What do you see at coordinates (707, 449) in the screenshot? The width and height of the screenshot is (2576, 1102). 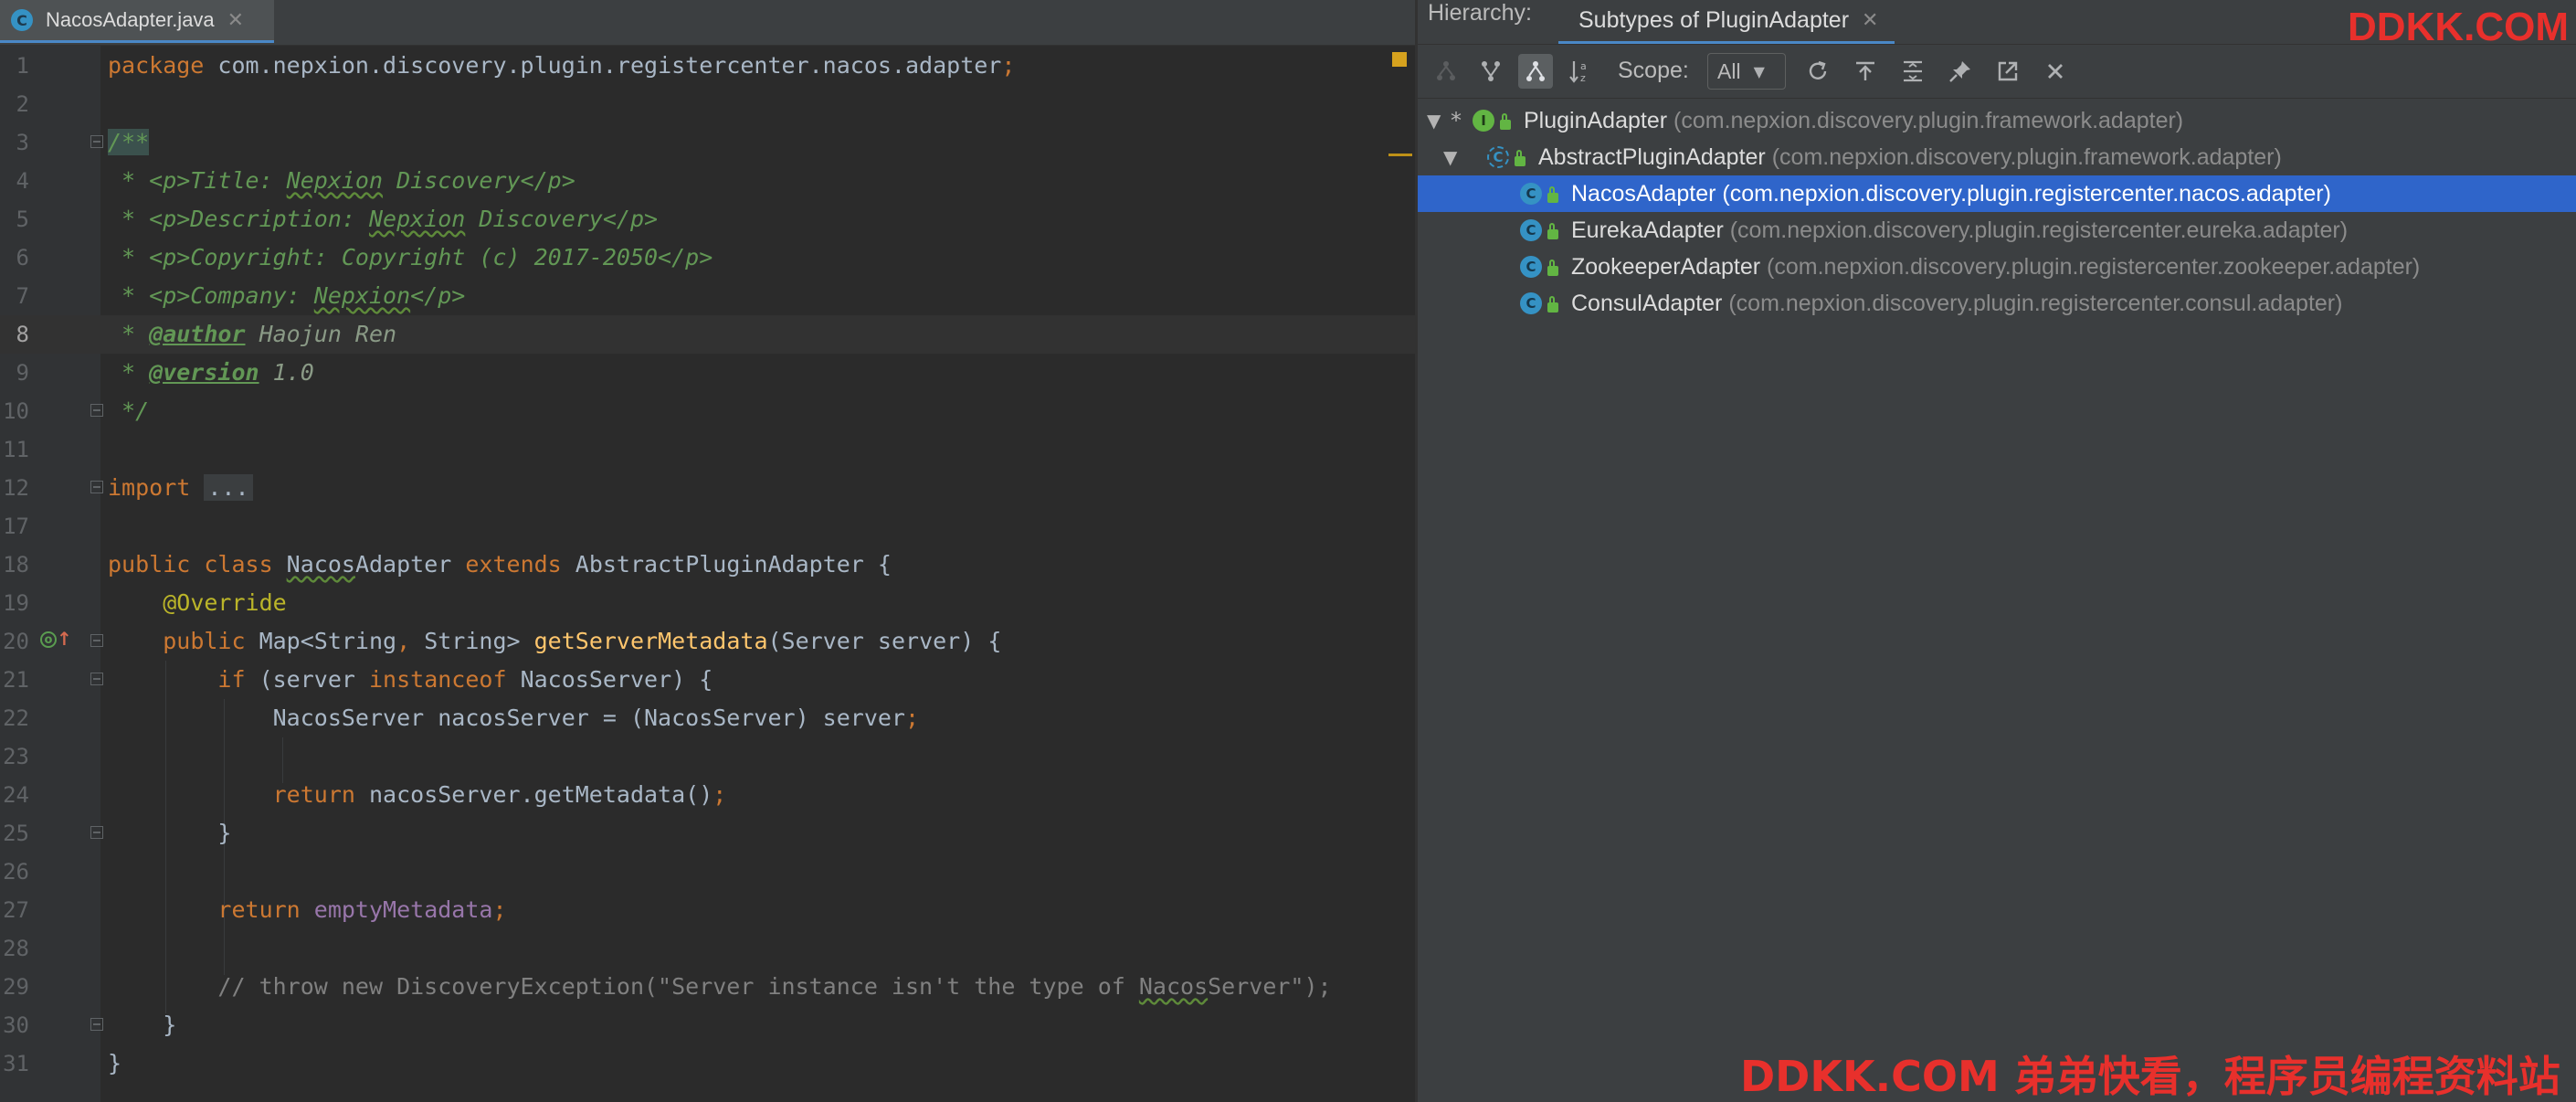 I see `code-line: 11` at bounding box center [707, 449].